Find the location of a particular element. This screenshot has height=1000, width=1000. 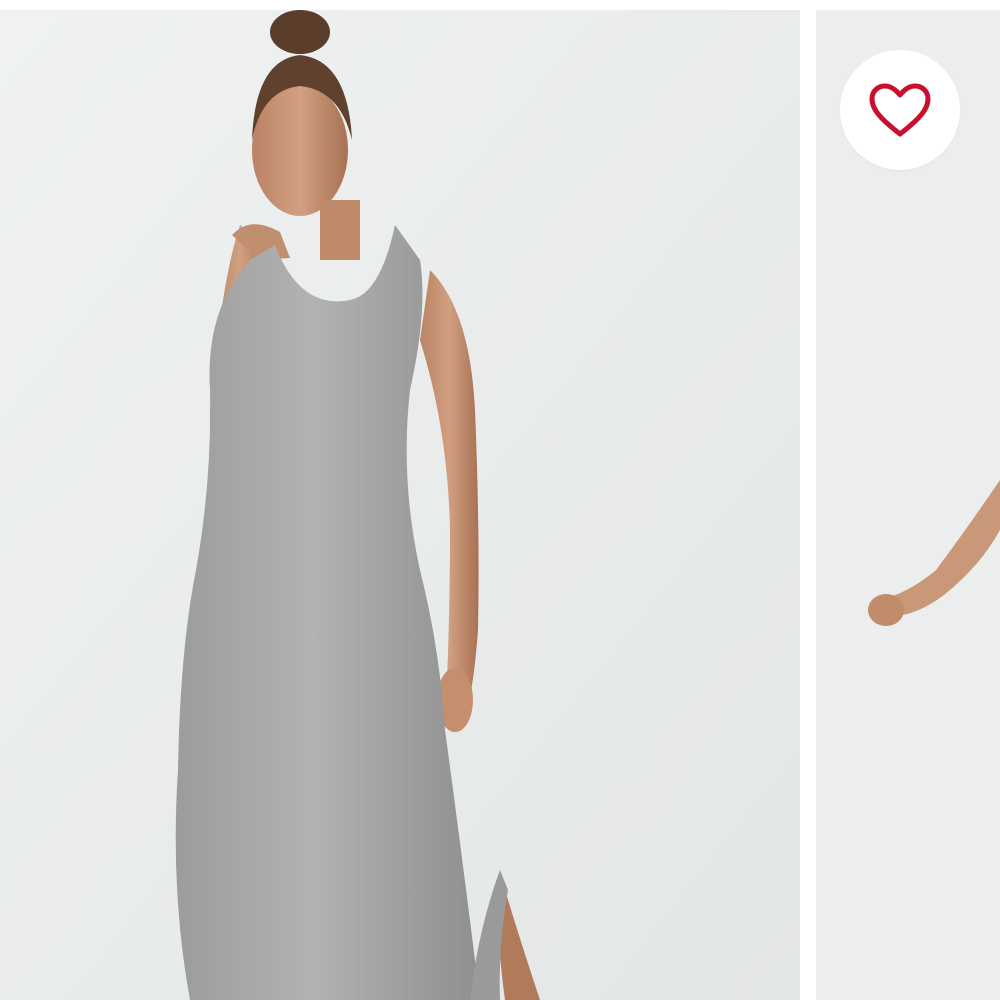

favorite-button is located at coordinates (900, 110).